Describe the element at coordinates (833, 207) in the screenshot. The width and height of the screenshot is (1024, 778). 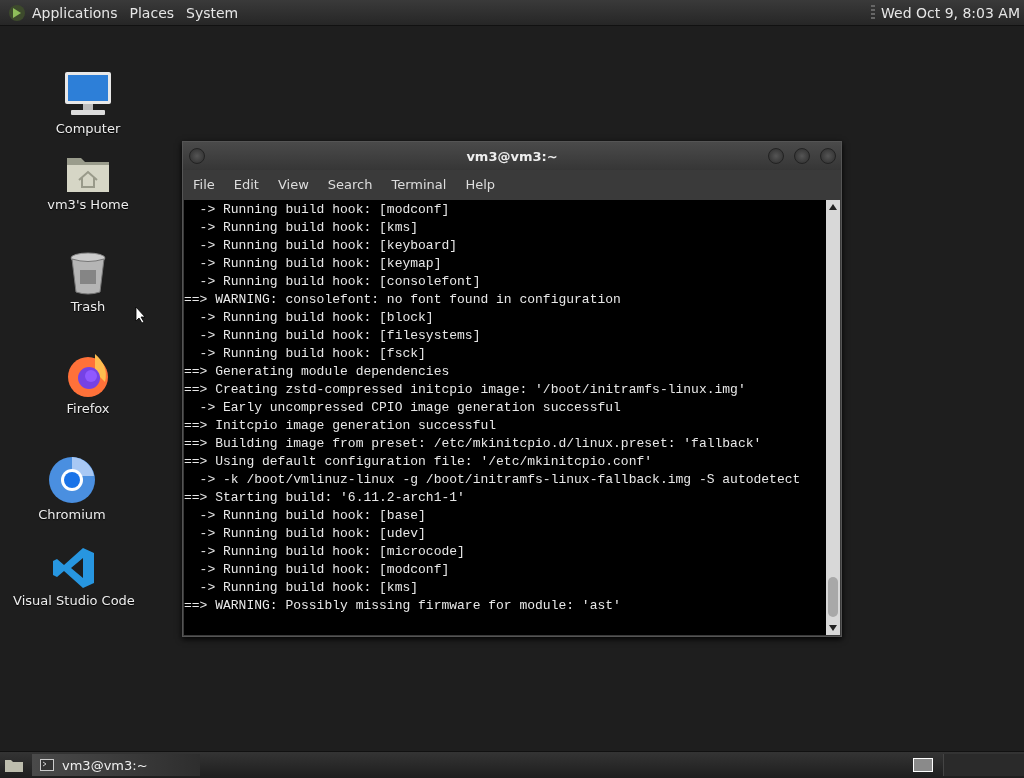
I see `scroll-up-icon` at that location.